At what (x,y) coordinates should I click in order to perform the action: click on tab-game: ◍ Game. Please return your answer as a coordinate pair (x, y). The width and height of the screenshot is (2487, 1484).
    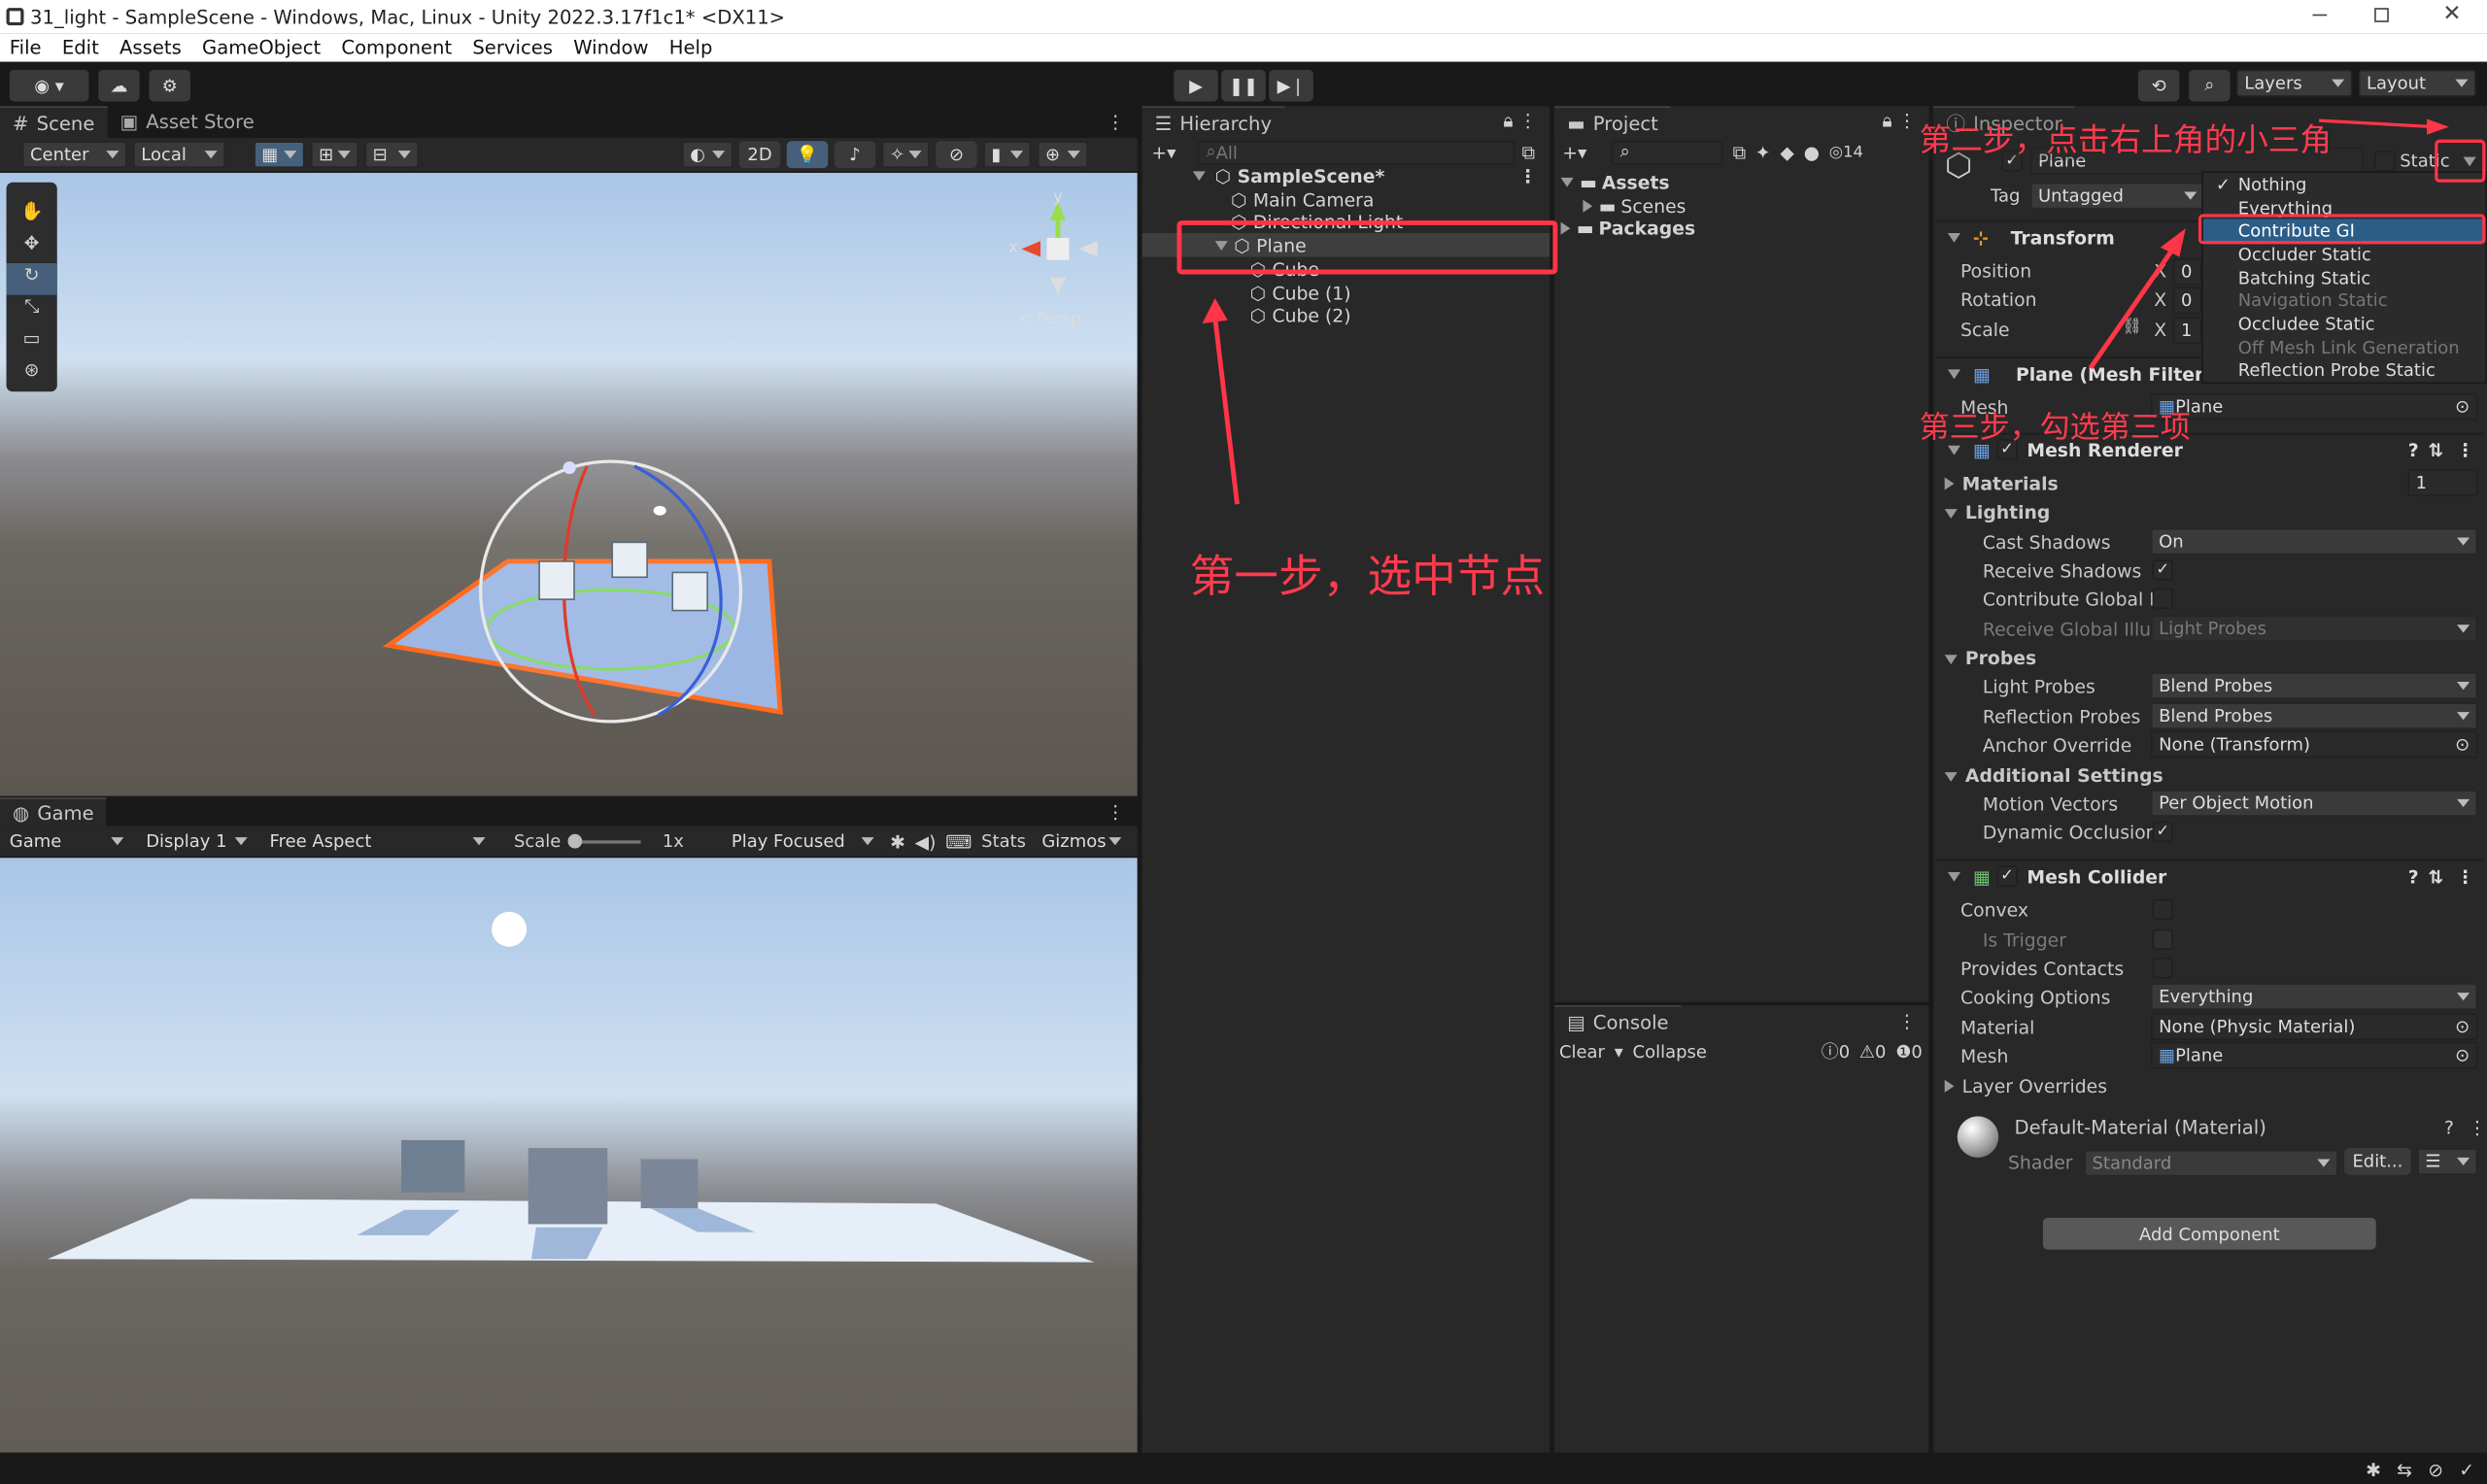
    Looking at the image, I should click on (53, 811).